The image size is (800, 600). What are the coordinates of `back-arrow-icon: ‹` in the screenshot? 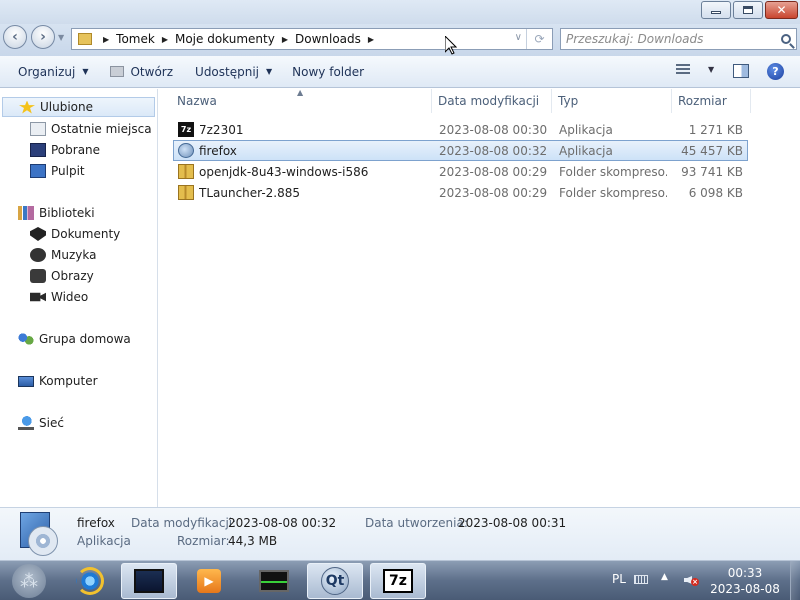 It's located at (15, 37).